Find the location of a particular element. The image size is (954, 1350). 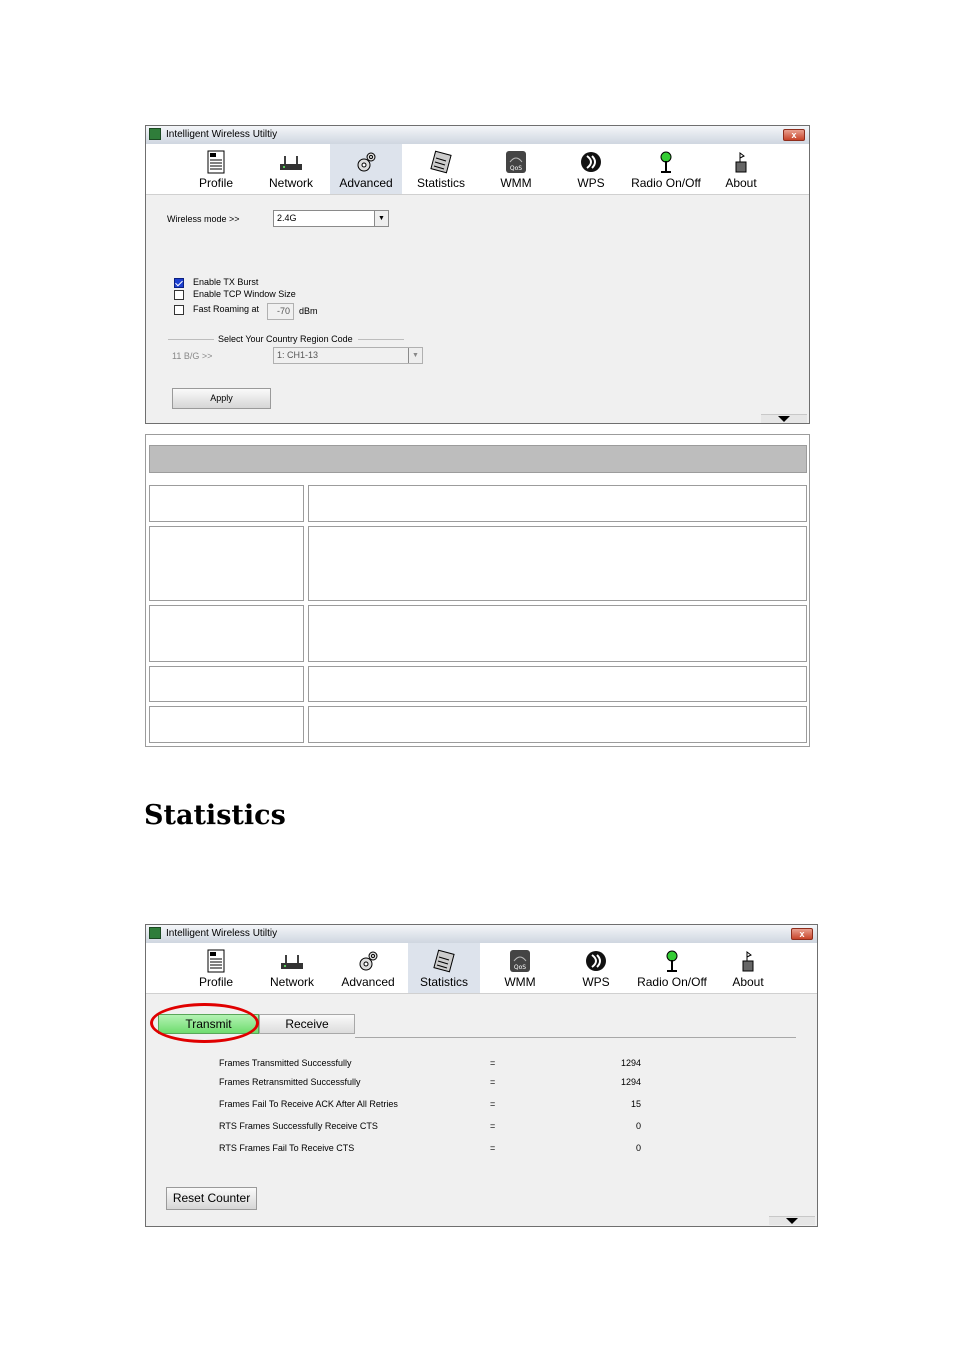

stat-value: 15 is located at coordinates (635, 1104).